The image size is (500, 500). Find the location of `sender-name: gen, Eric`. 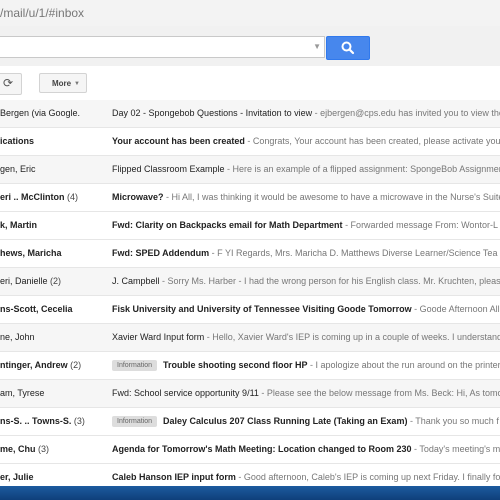

sender-name: gen, Eric is located at coordinates (18, 169).